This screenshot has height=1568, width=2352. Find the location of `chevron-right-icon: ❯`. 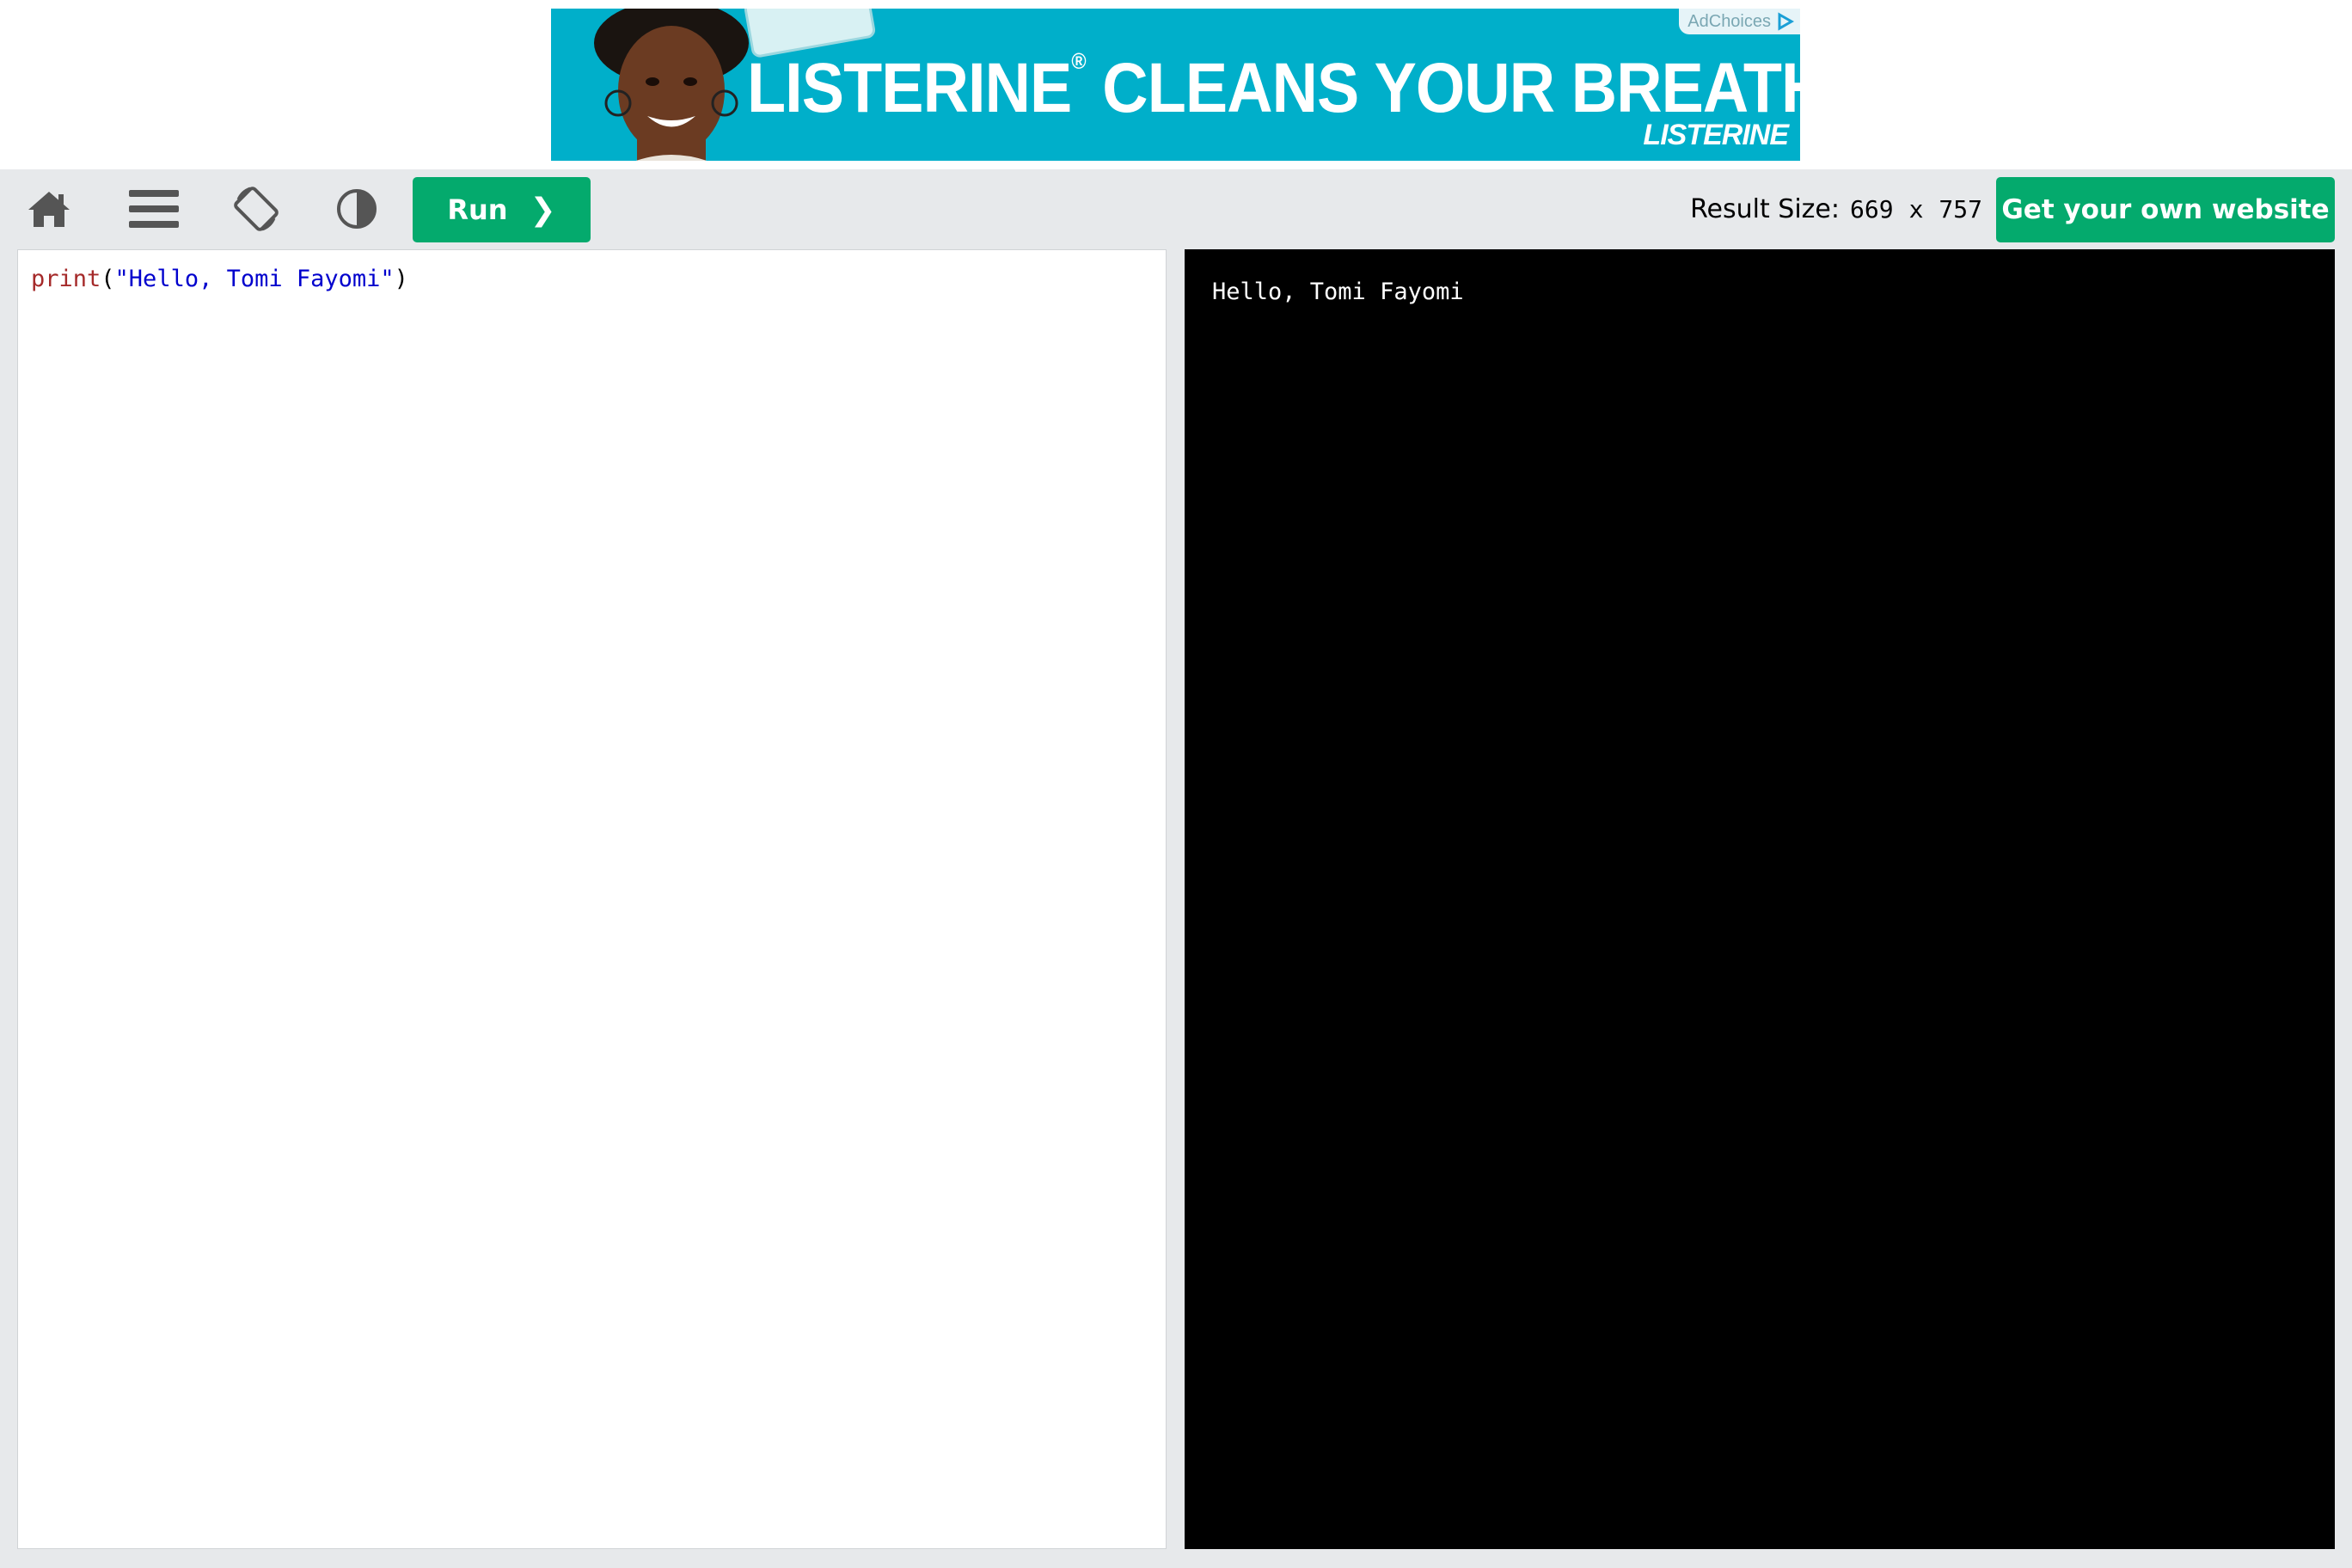

chevron-right-icon: ❯ is located at coordinates (543, 210).